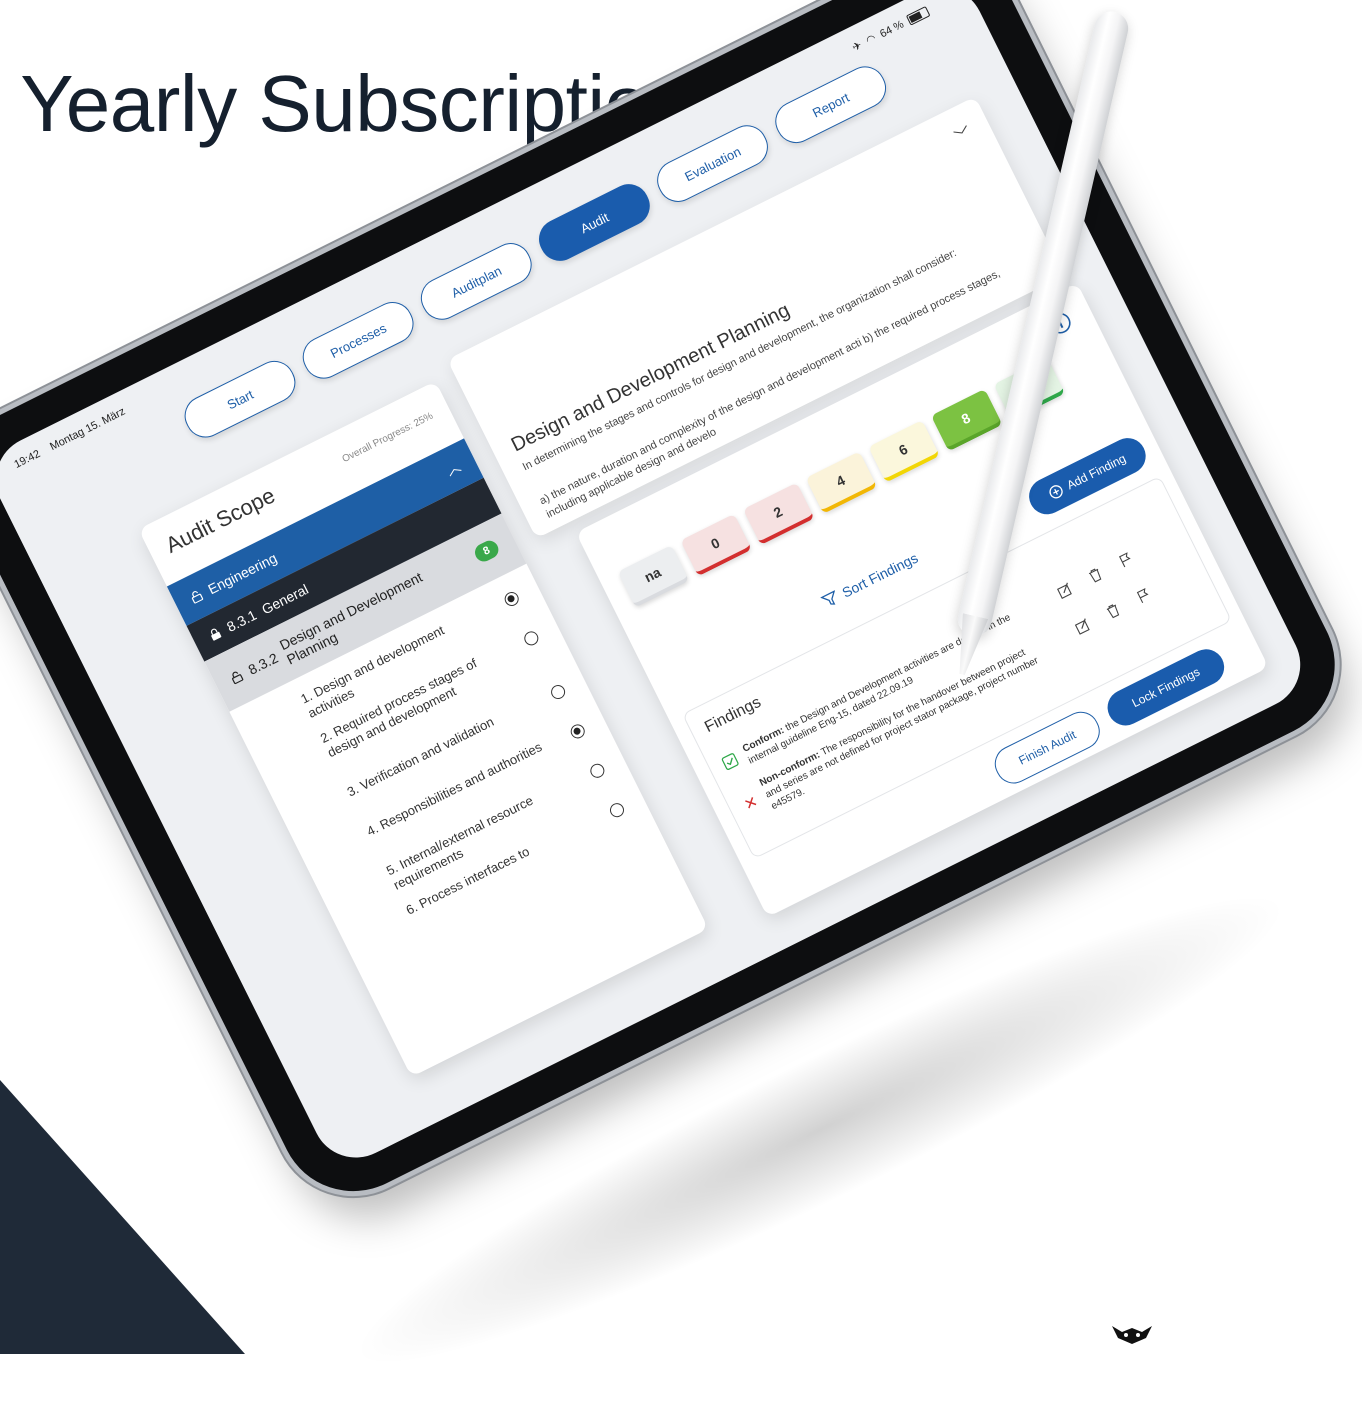  I want to click on battery-icon, so click(918, 15).